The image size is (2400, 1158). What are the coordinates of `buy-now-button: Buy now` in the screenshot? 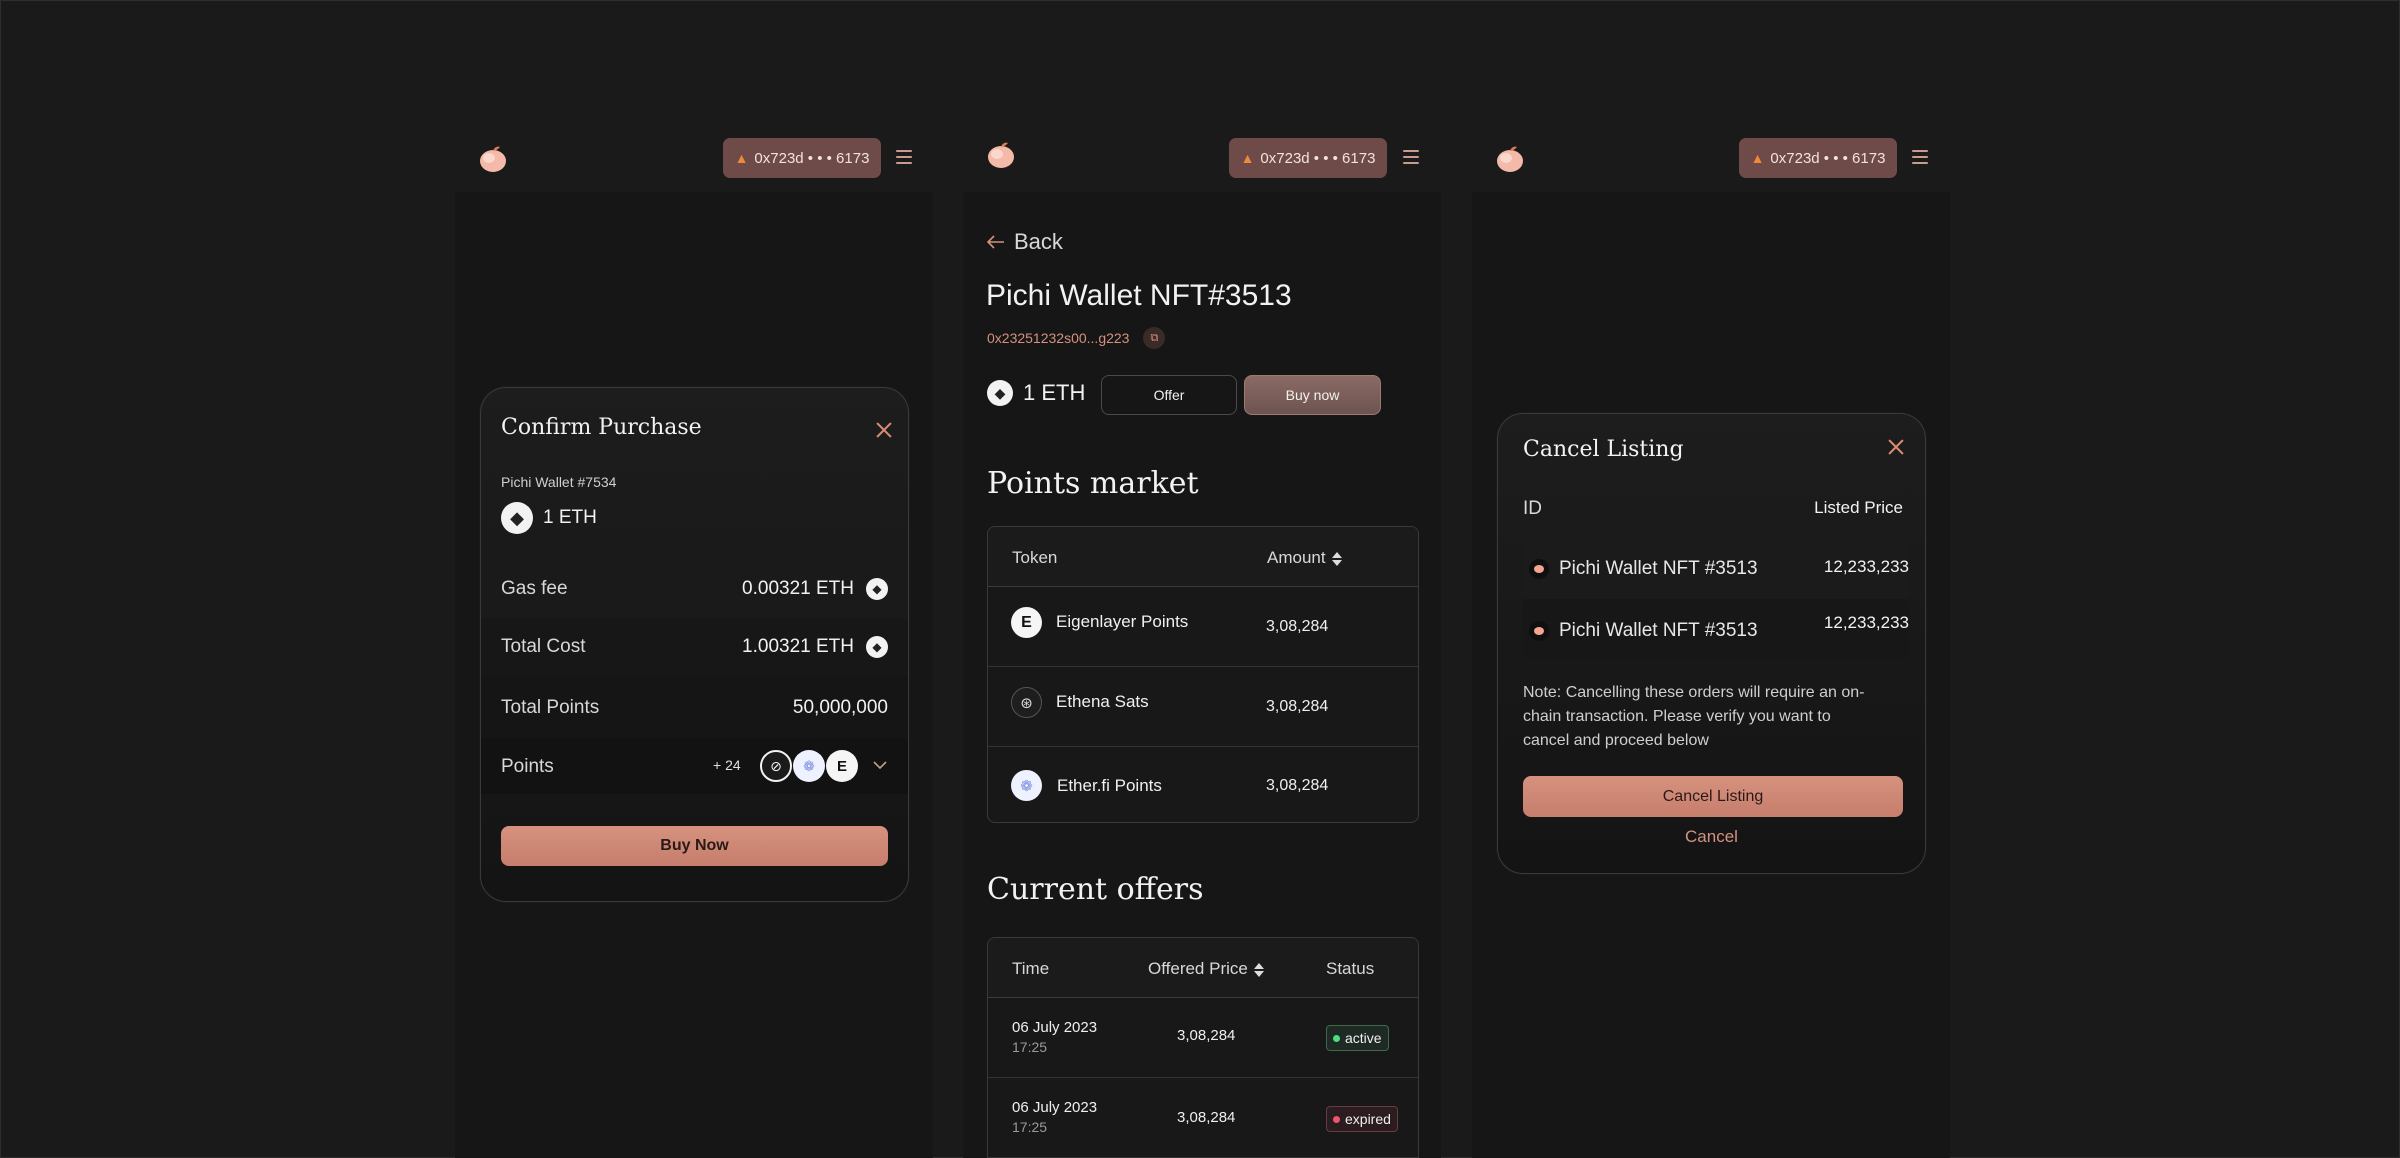 It's located at (1312, 395).